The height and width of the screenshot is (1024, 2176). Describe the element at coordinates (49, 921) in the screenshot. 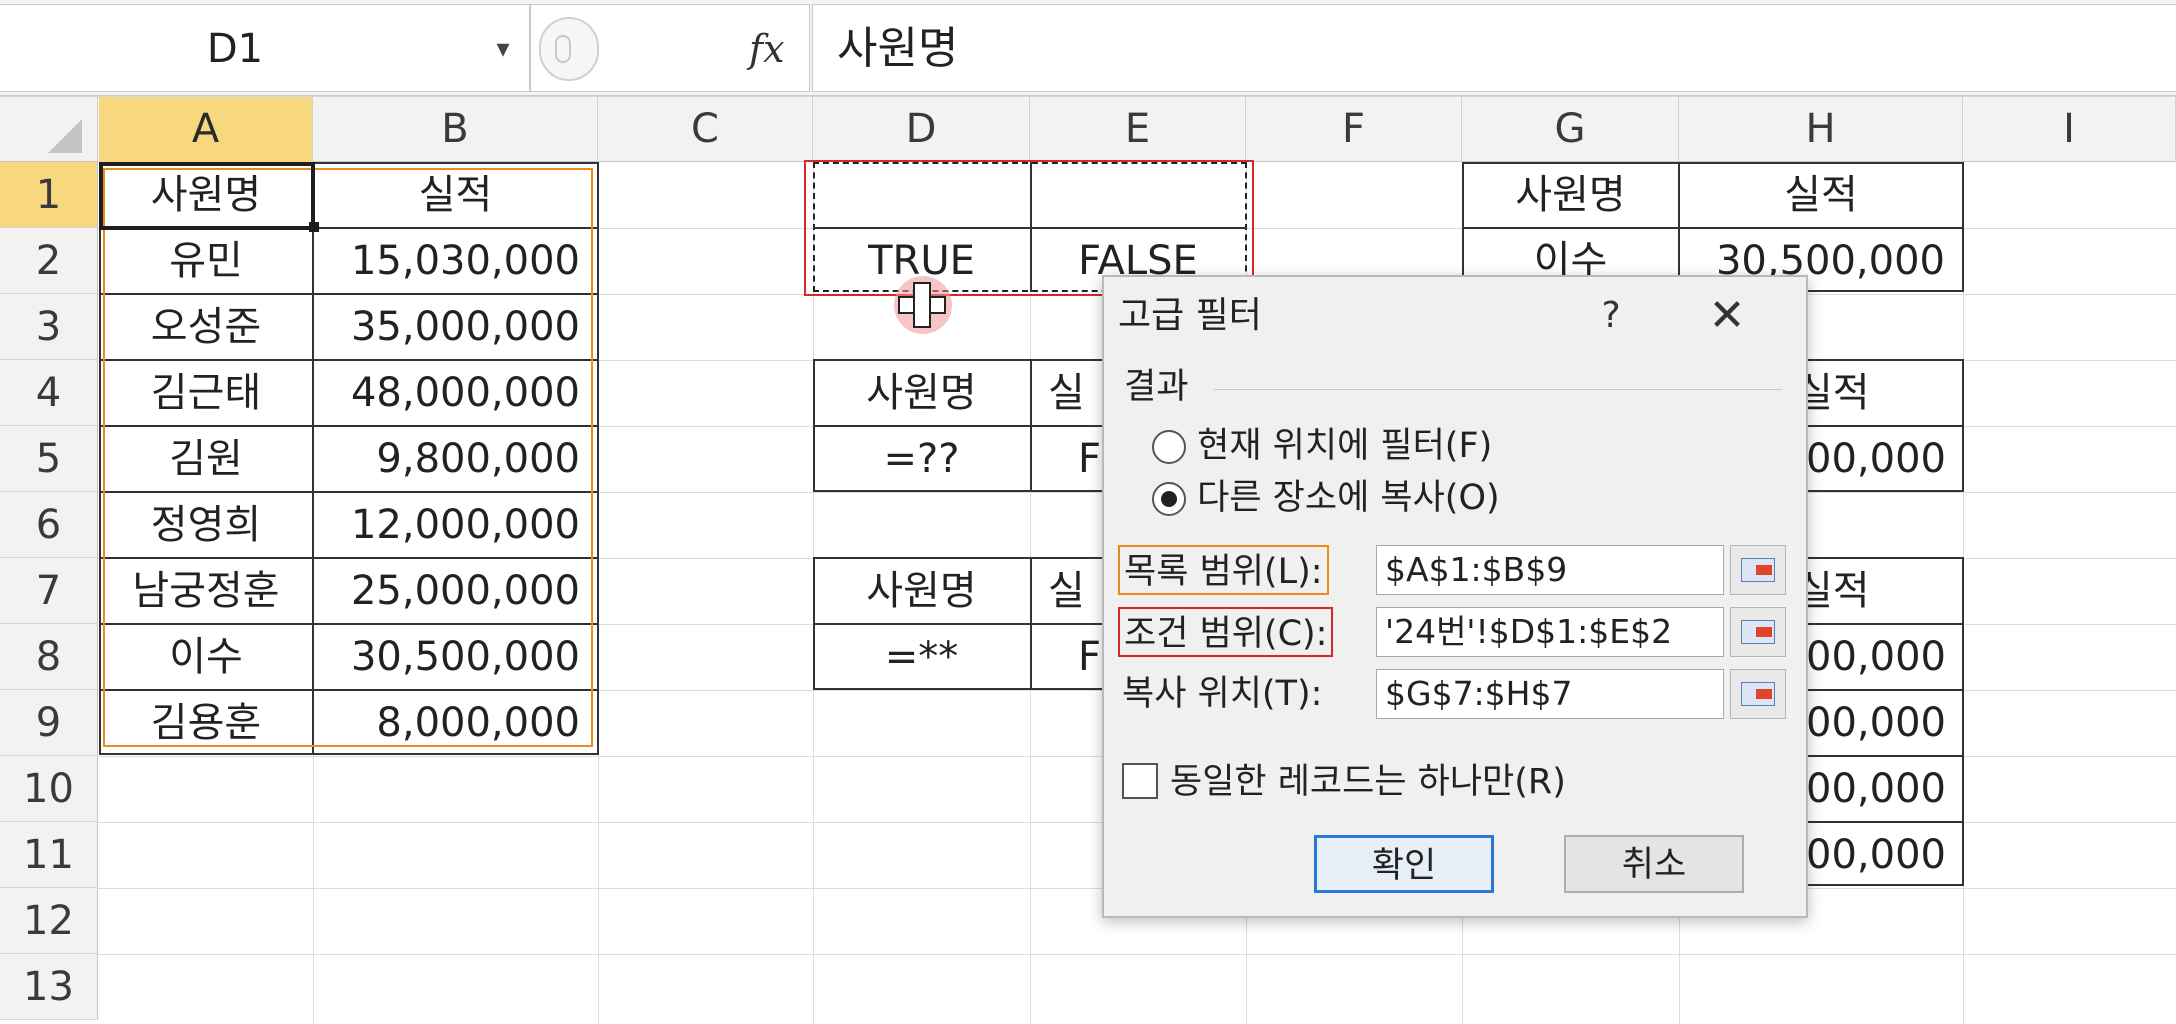

I see `row-header-12: 12` at that location.